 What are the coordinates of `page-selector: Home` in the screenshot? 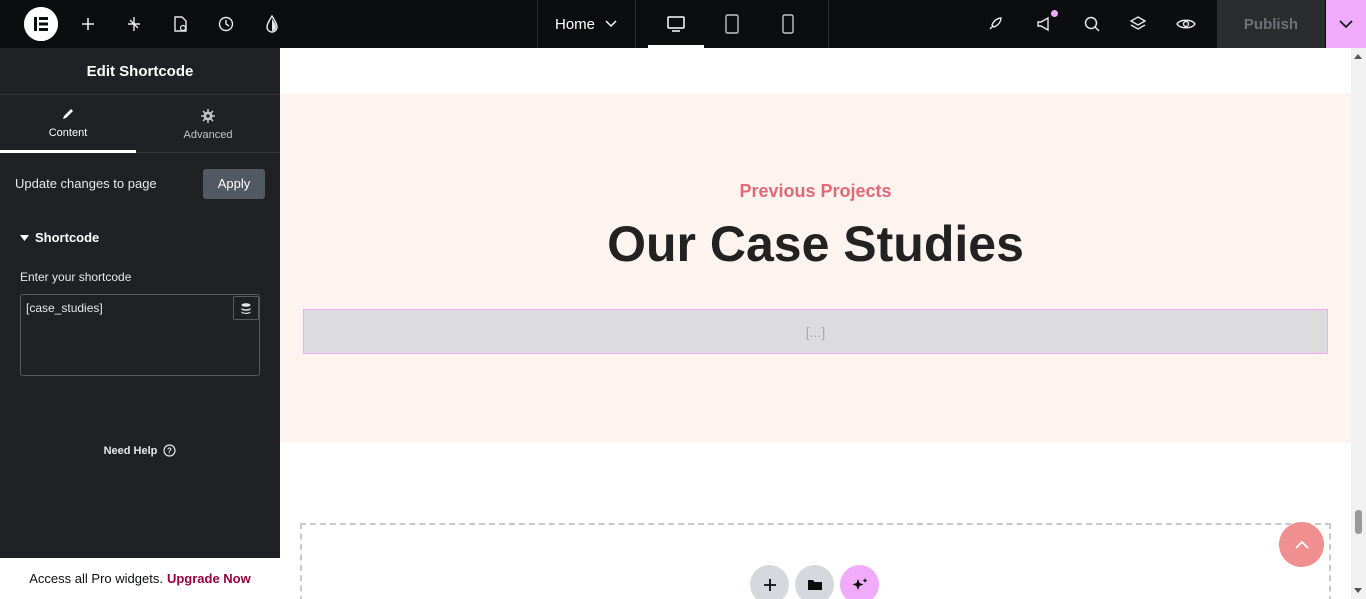 It's located at (586, 24).